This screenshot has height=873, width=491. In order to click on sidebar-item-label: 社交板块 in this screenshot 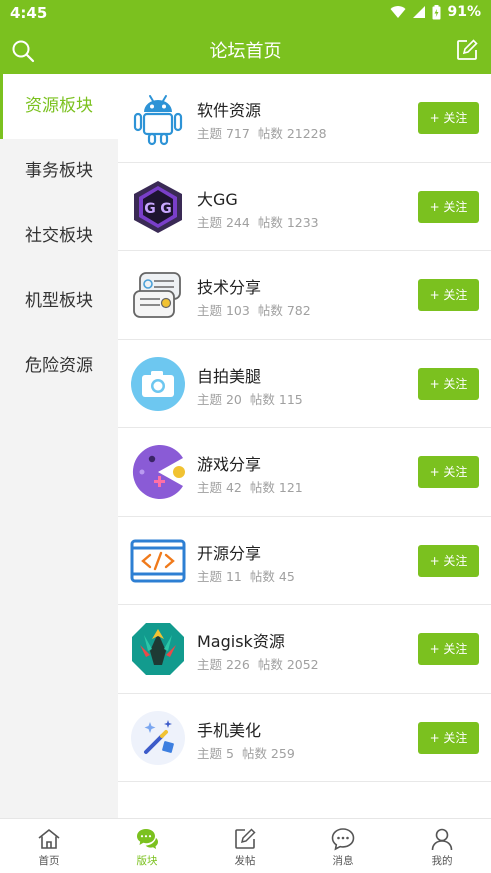, I will do `click(59, 236)`.